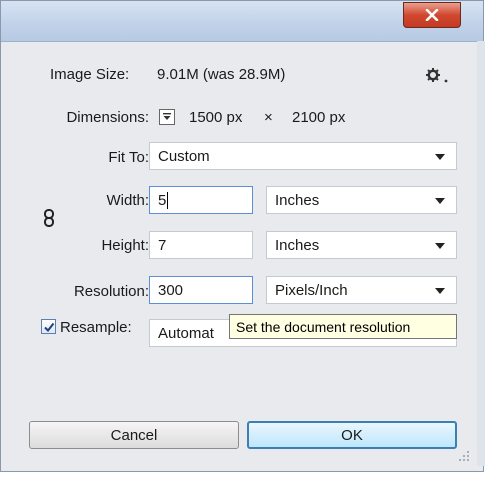 This screenshot has width=486, height=482. What do you see at coordinates (216, 117) in the screenshot?
I see `dimensions-width-value: 1500 px` at bounding box center [216, 117].